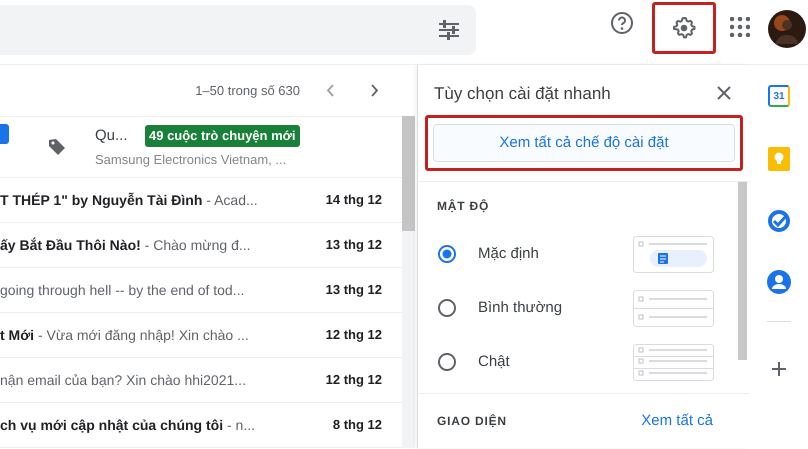  What do you see at coordinates (555, 254) in the screenshot?
I see `density-option-label: Mặc định` at bounding box center [555, 254].